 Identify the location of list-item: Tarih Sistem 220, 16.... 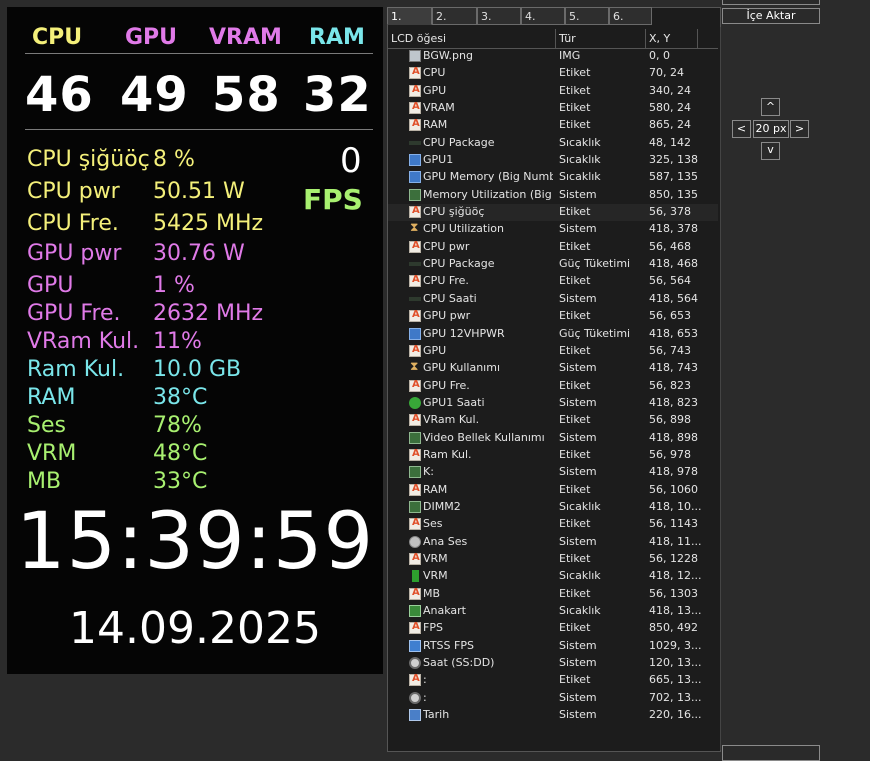
(553, 715).